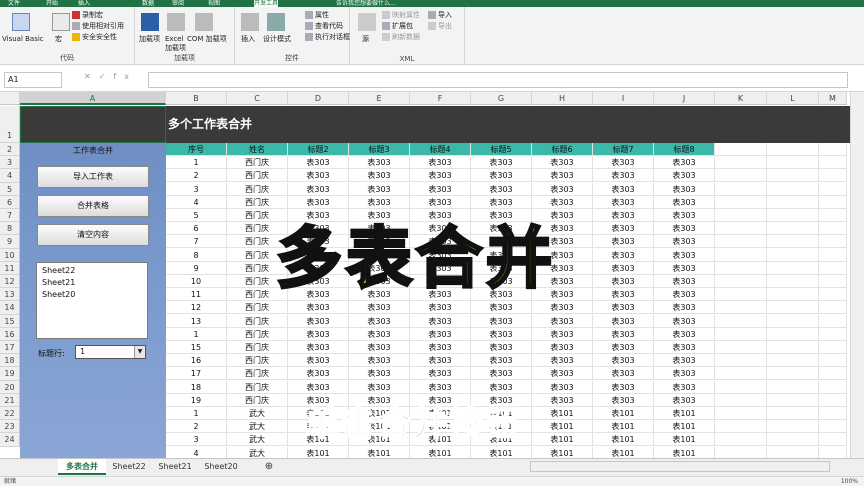  I want to click on table-cell: 3, so click(196, 189).